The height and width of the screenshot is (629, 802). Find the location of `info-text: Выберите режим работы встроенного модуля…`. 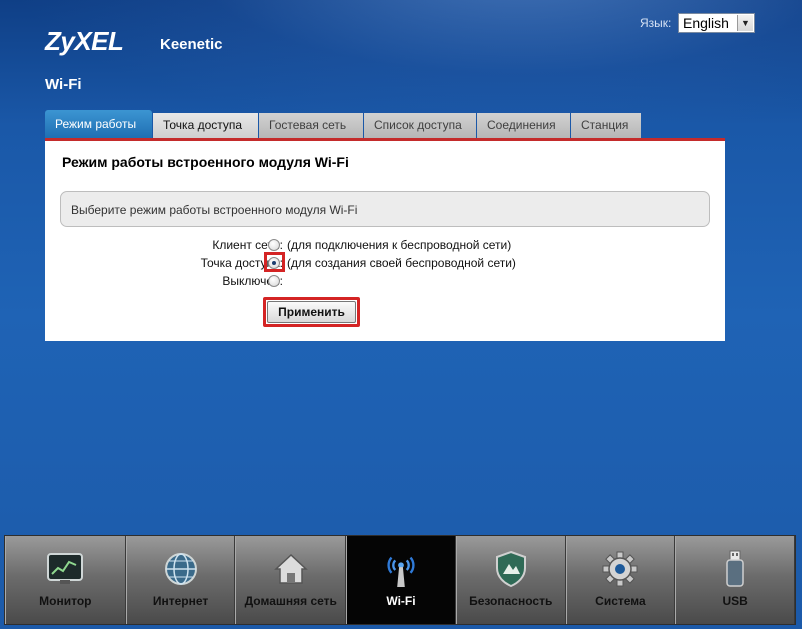

info-text: Выберите режим работы встроенного модуля… is located at coordinates (214, 210).